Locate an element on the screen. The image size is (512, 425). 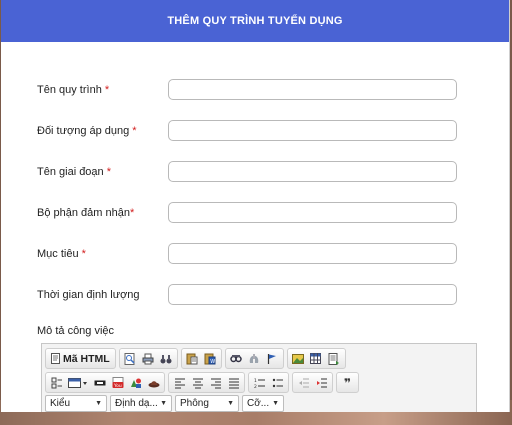
field-responsible-department: Bộ phận đảm nhận* is located at coordinates (247, 212).